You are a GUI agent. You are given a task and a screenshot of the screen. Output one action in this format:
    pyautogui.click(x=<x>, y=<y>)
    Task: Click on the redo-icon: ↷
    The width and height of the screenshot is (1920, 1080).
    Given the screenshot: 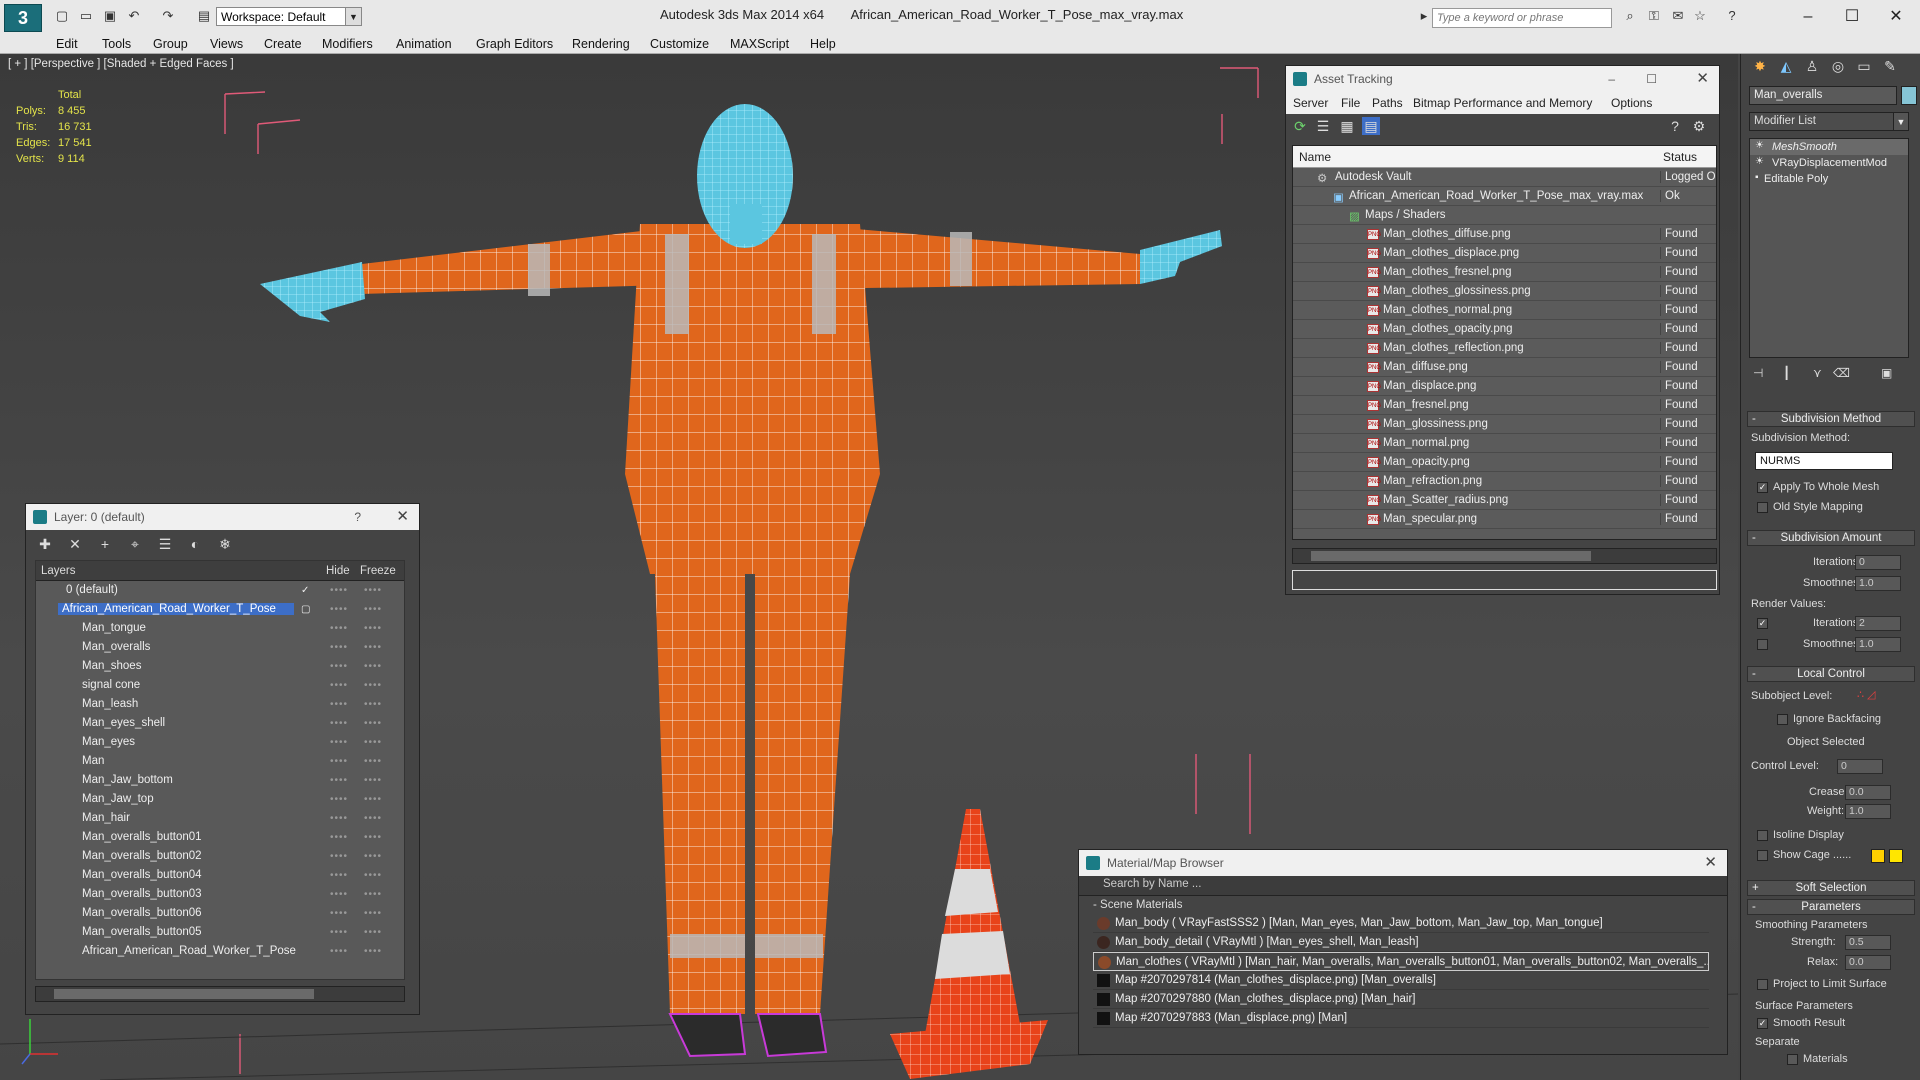 What is the action you would take?
    pyautogui.click(x=168, y=16)
    